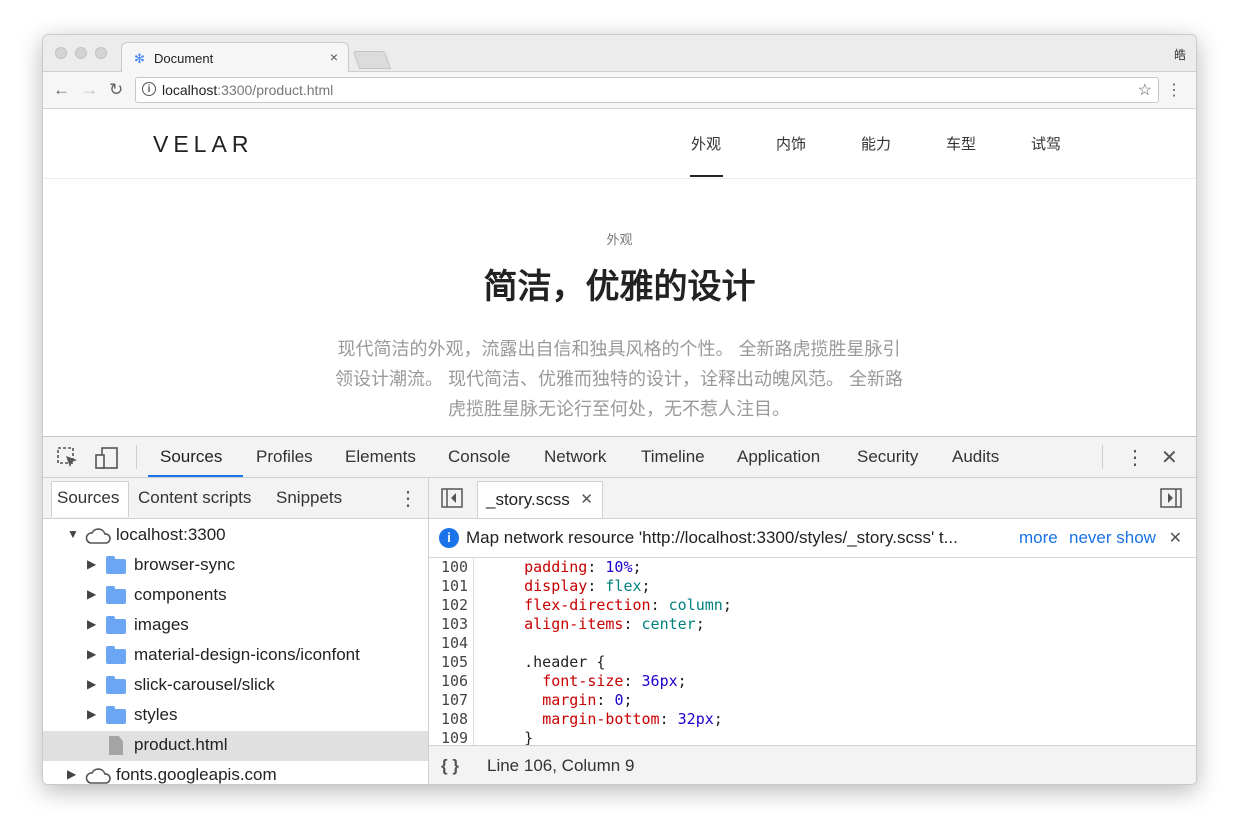 Image resolution: width=1237 pixels, height=833 pixels. I want to click on code-line: 103 align-items: center;, so click(812, 624).